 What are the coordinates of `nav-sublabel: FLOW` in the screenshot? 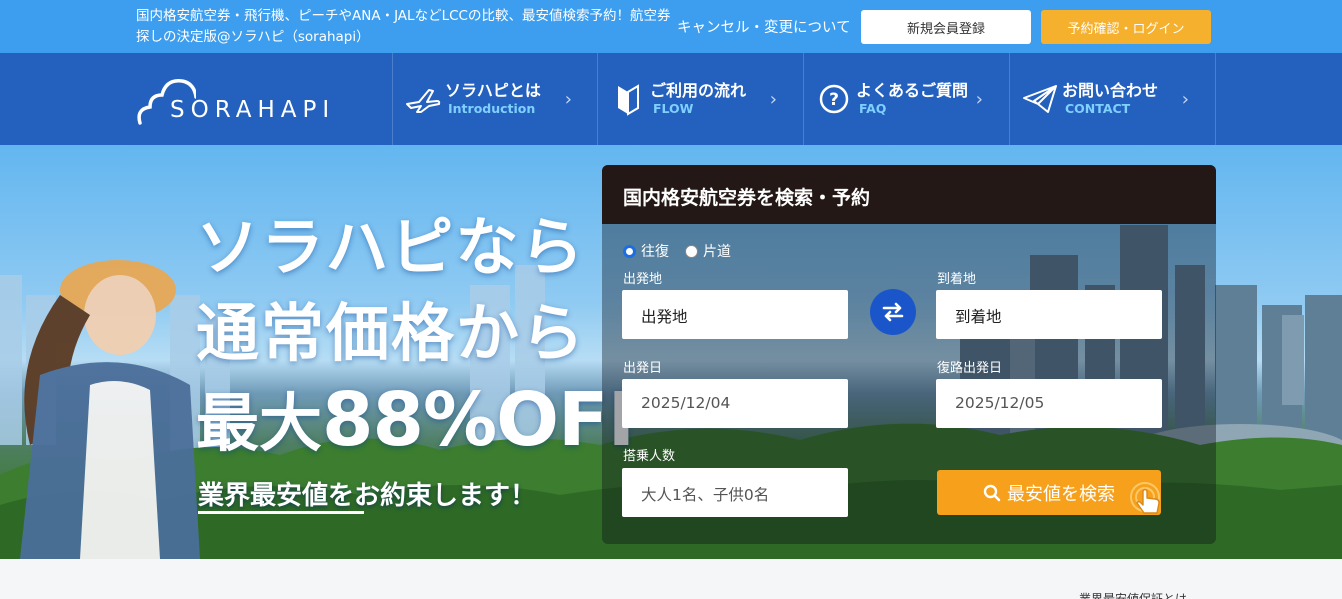 It's located at (673, 108).